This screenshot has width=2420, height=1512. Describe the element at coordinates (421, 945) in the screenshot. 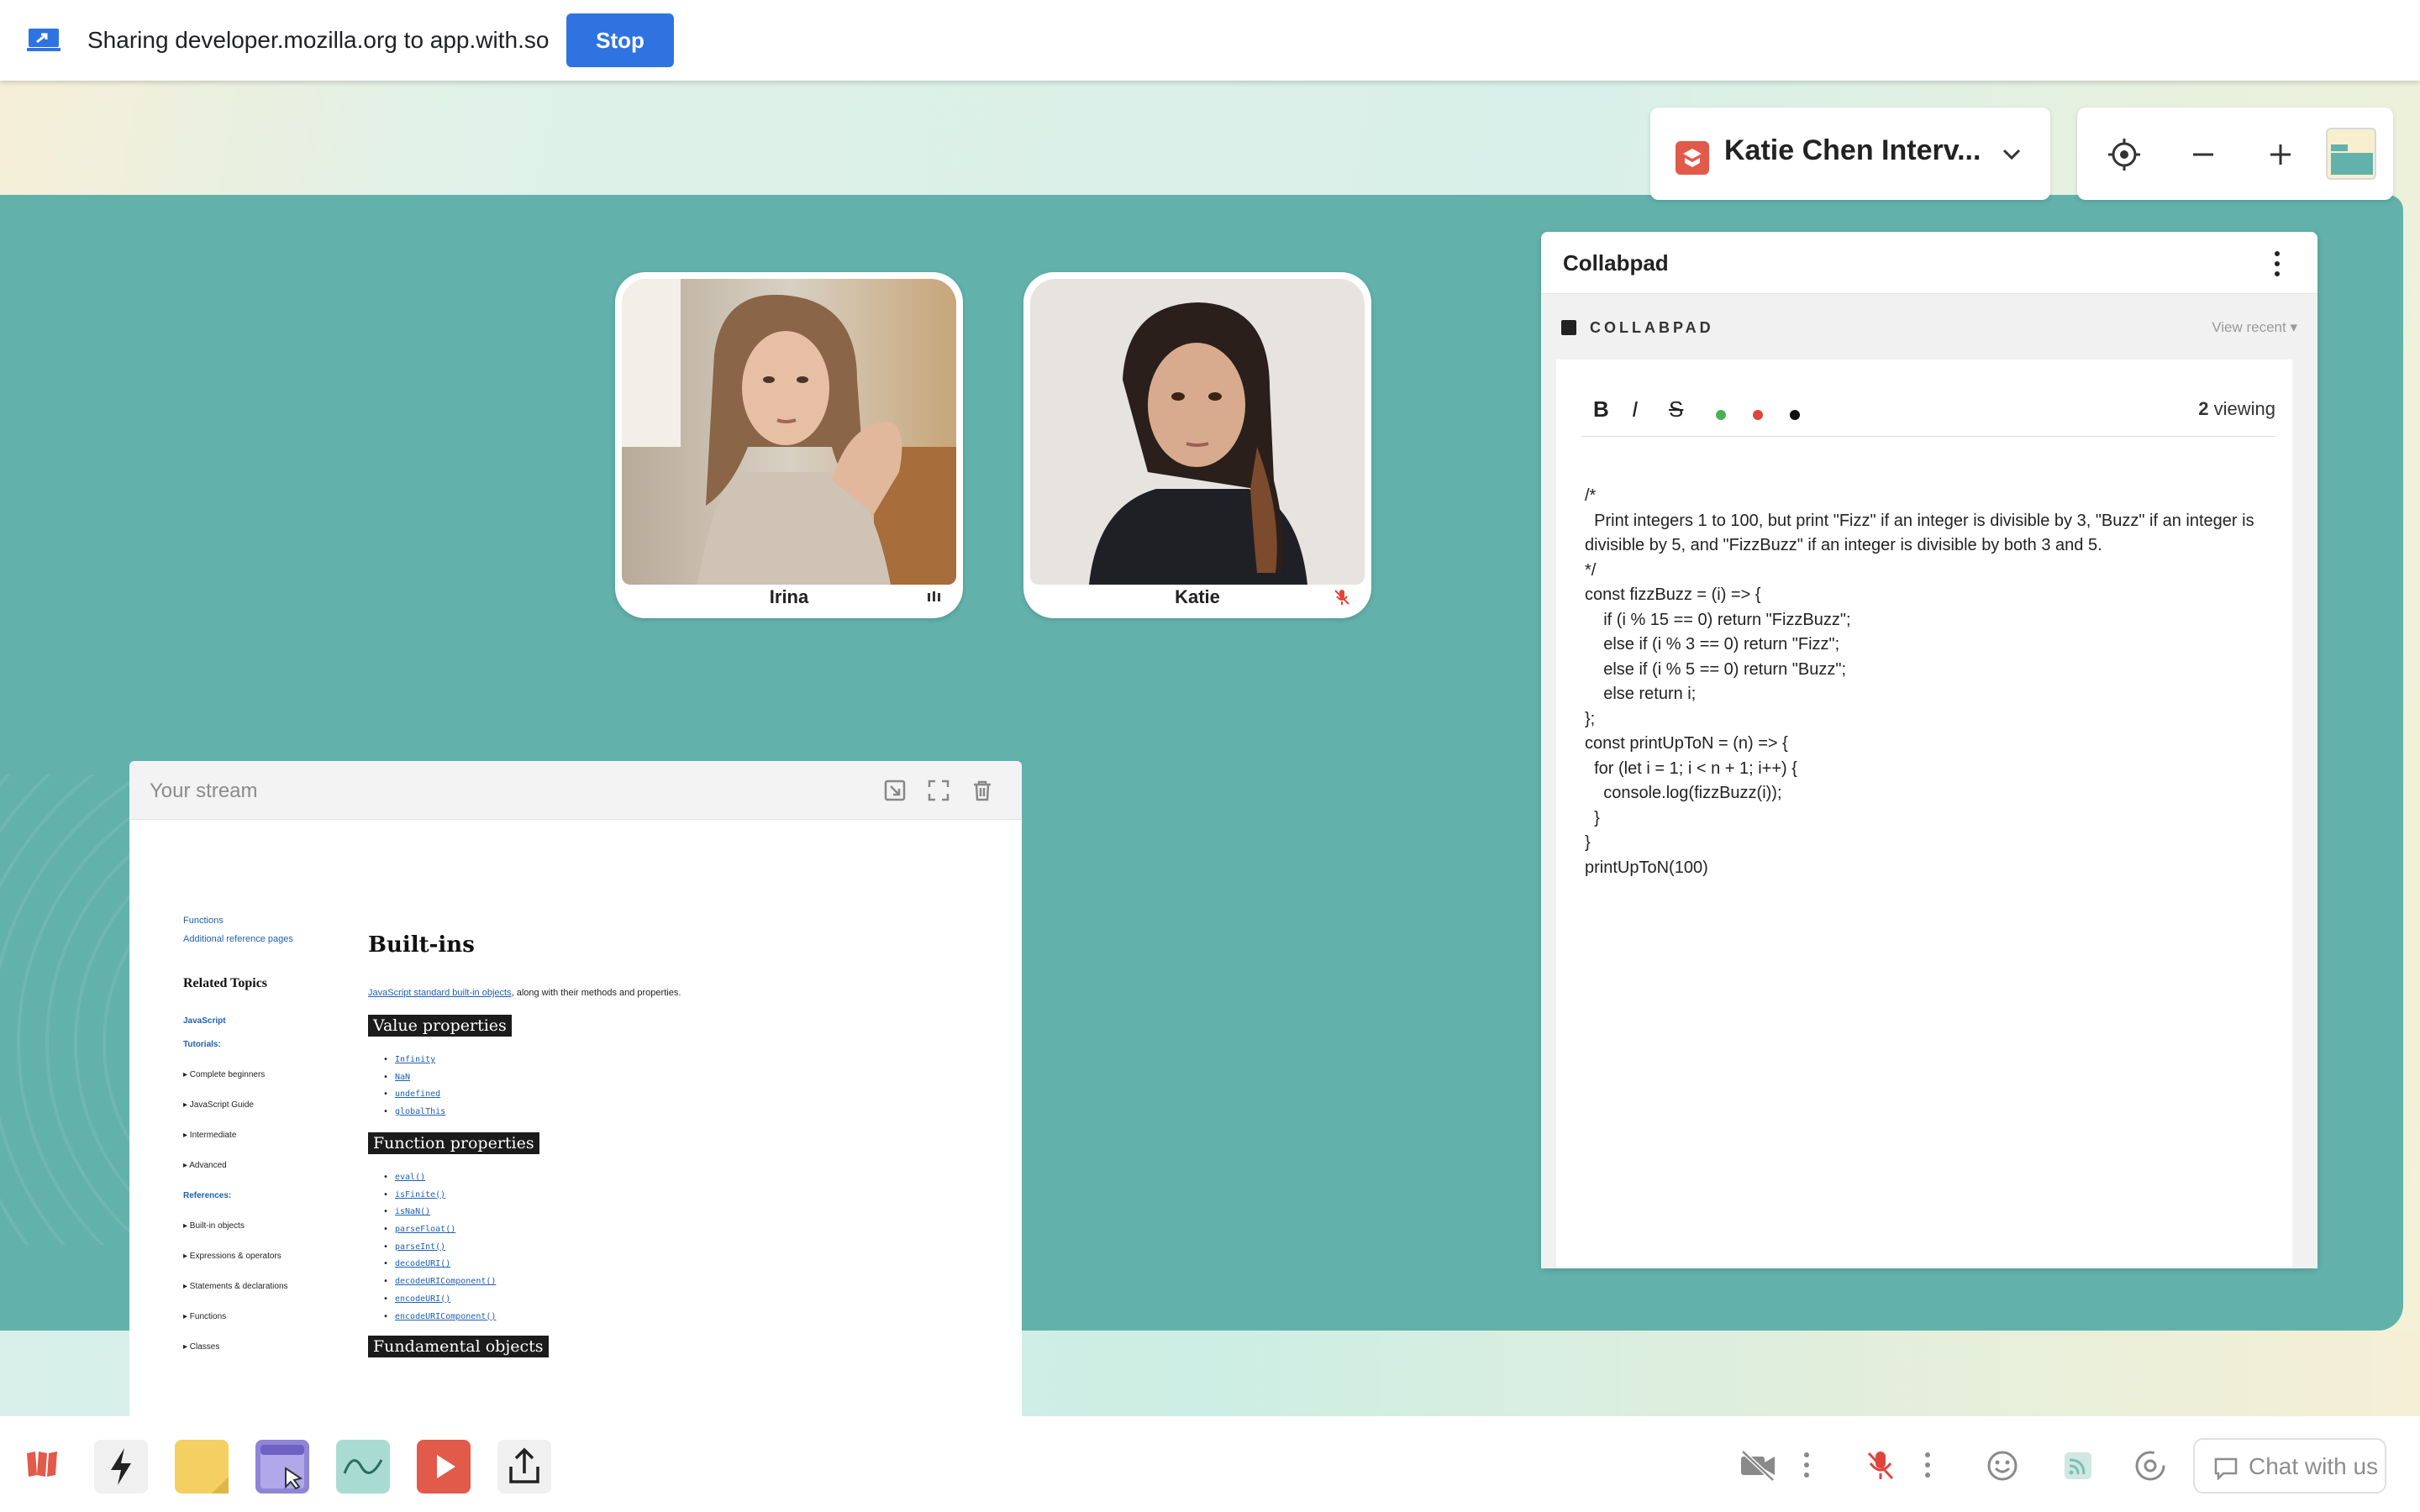

I see `page-heading: Built-ins` at that location.